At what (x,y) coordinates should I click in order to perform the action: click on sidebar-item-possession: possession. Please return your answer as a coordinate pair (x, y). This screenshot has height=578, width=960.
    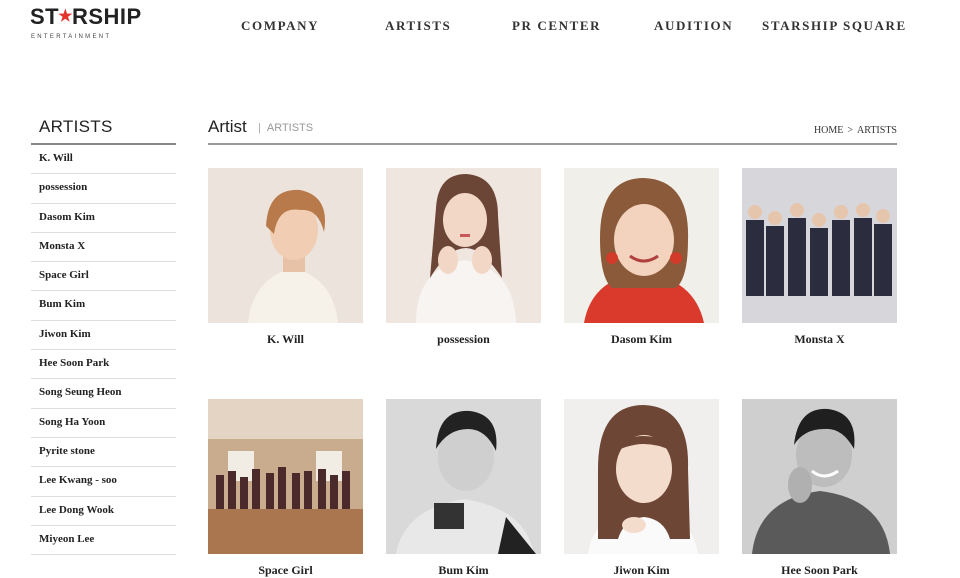
    Looking at the image, I should click on (103, 189).